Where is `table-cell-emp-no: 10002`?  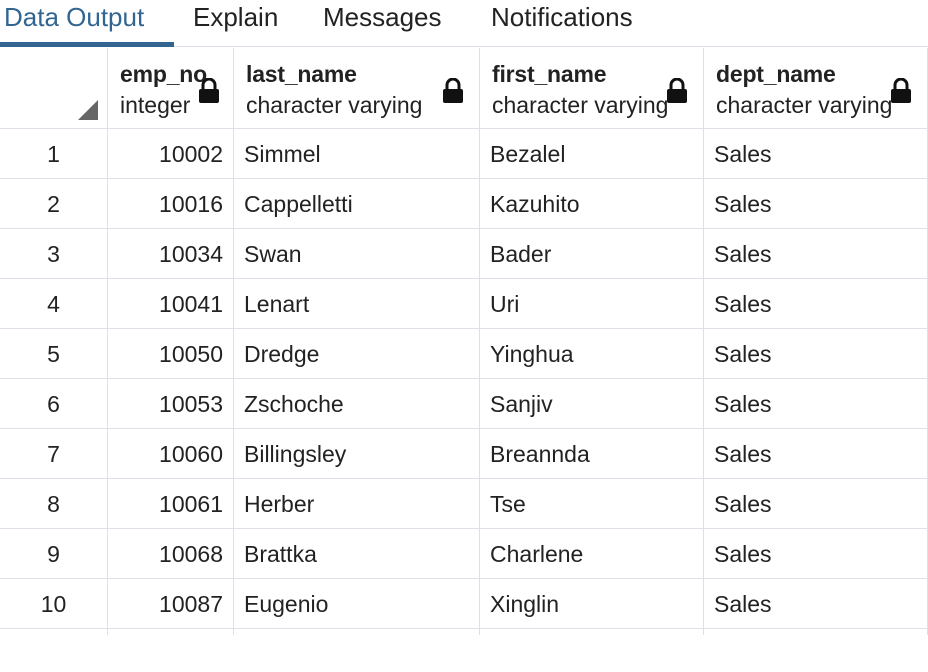 table-cell-emp-no: 10002 is located at coordinates (171, 154).